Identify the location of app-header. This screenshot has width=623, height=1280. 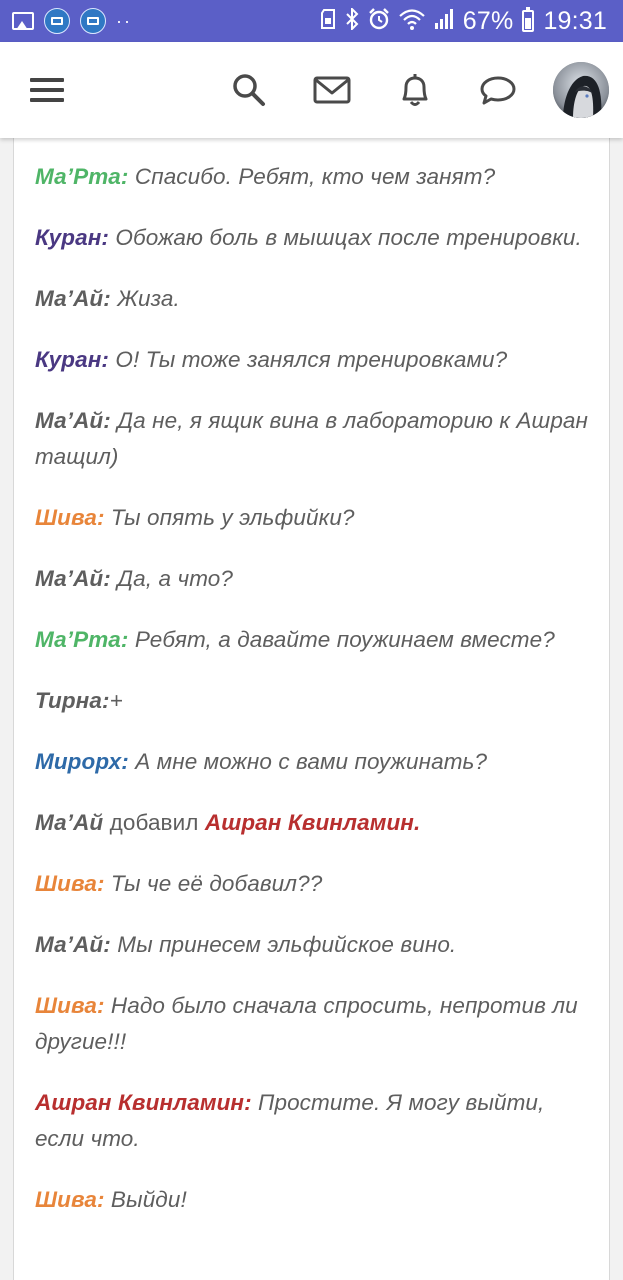
(311, 90).